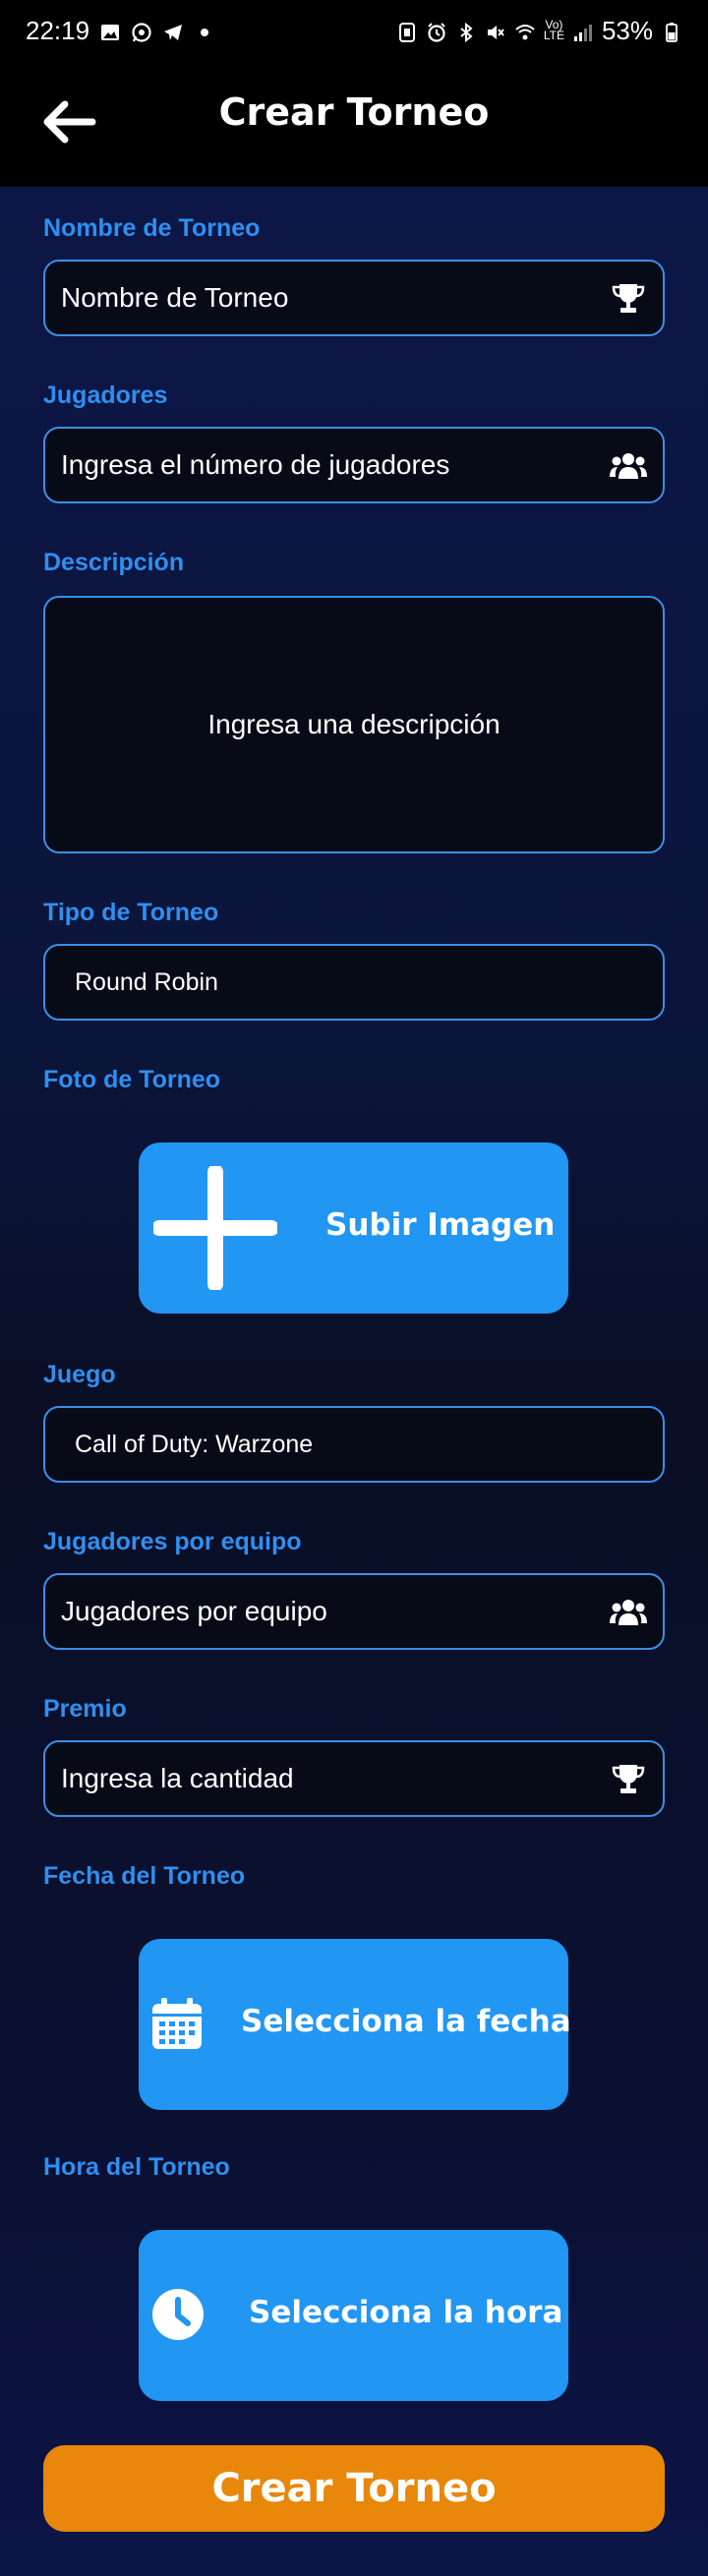  What do you see at coordinates (215, 1228) in the screenshot?
I see `plus-icon` at bounding box center [215, 1228].